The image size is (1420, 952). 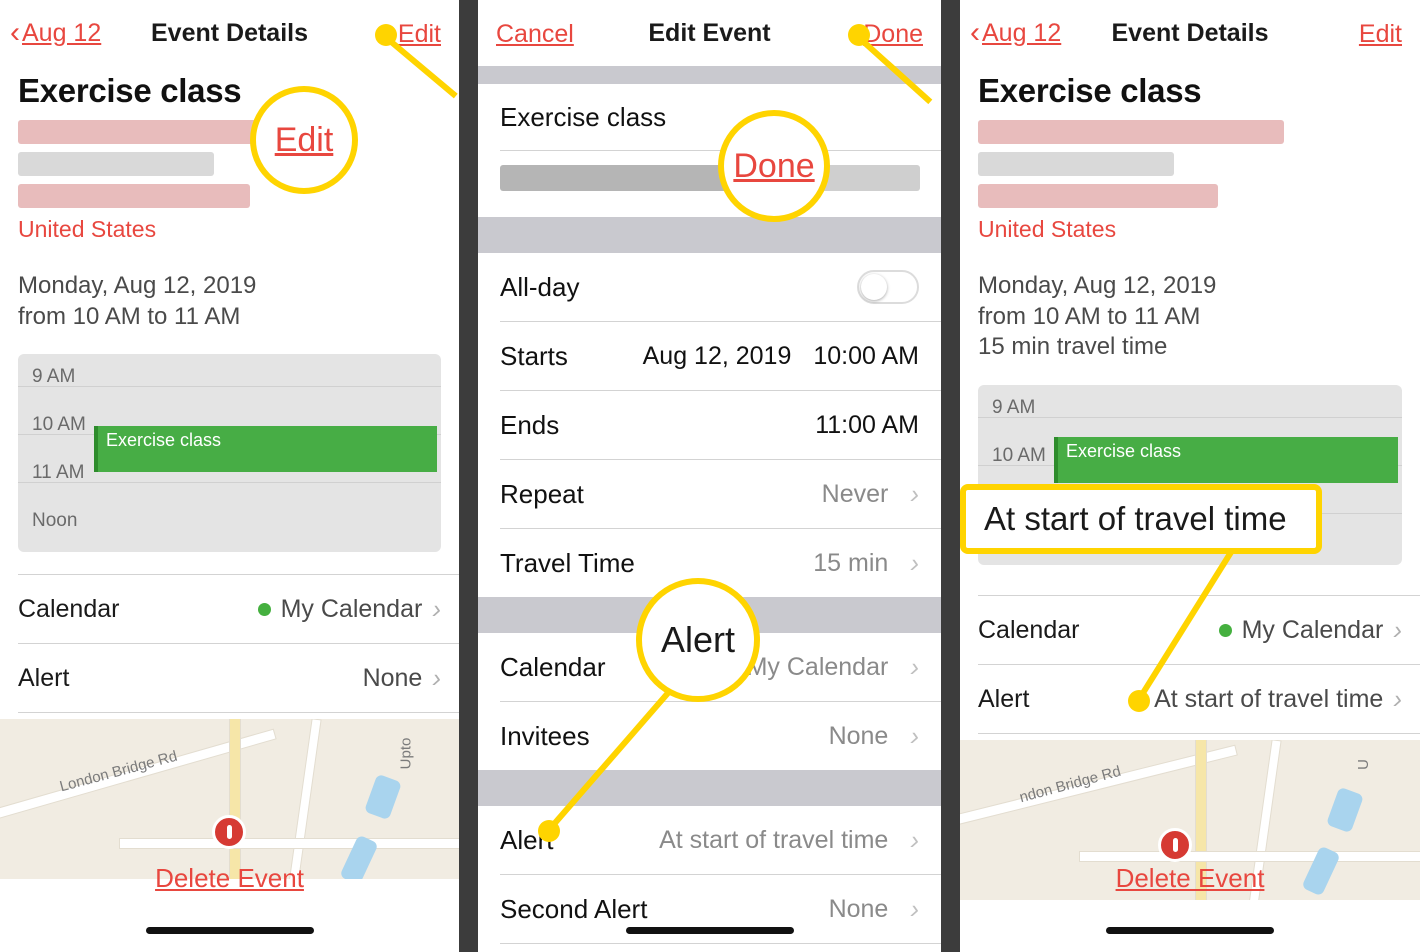 What do you see at coordinates (1190, 33) in the screenshot?
I see `navigation-bar: ‹ Aug 12 Event Details Edit` at bounding box center [1190, 33].